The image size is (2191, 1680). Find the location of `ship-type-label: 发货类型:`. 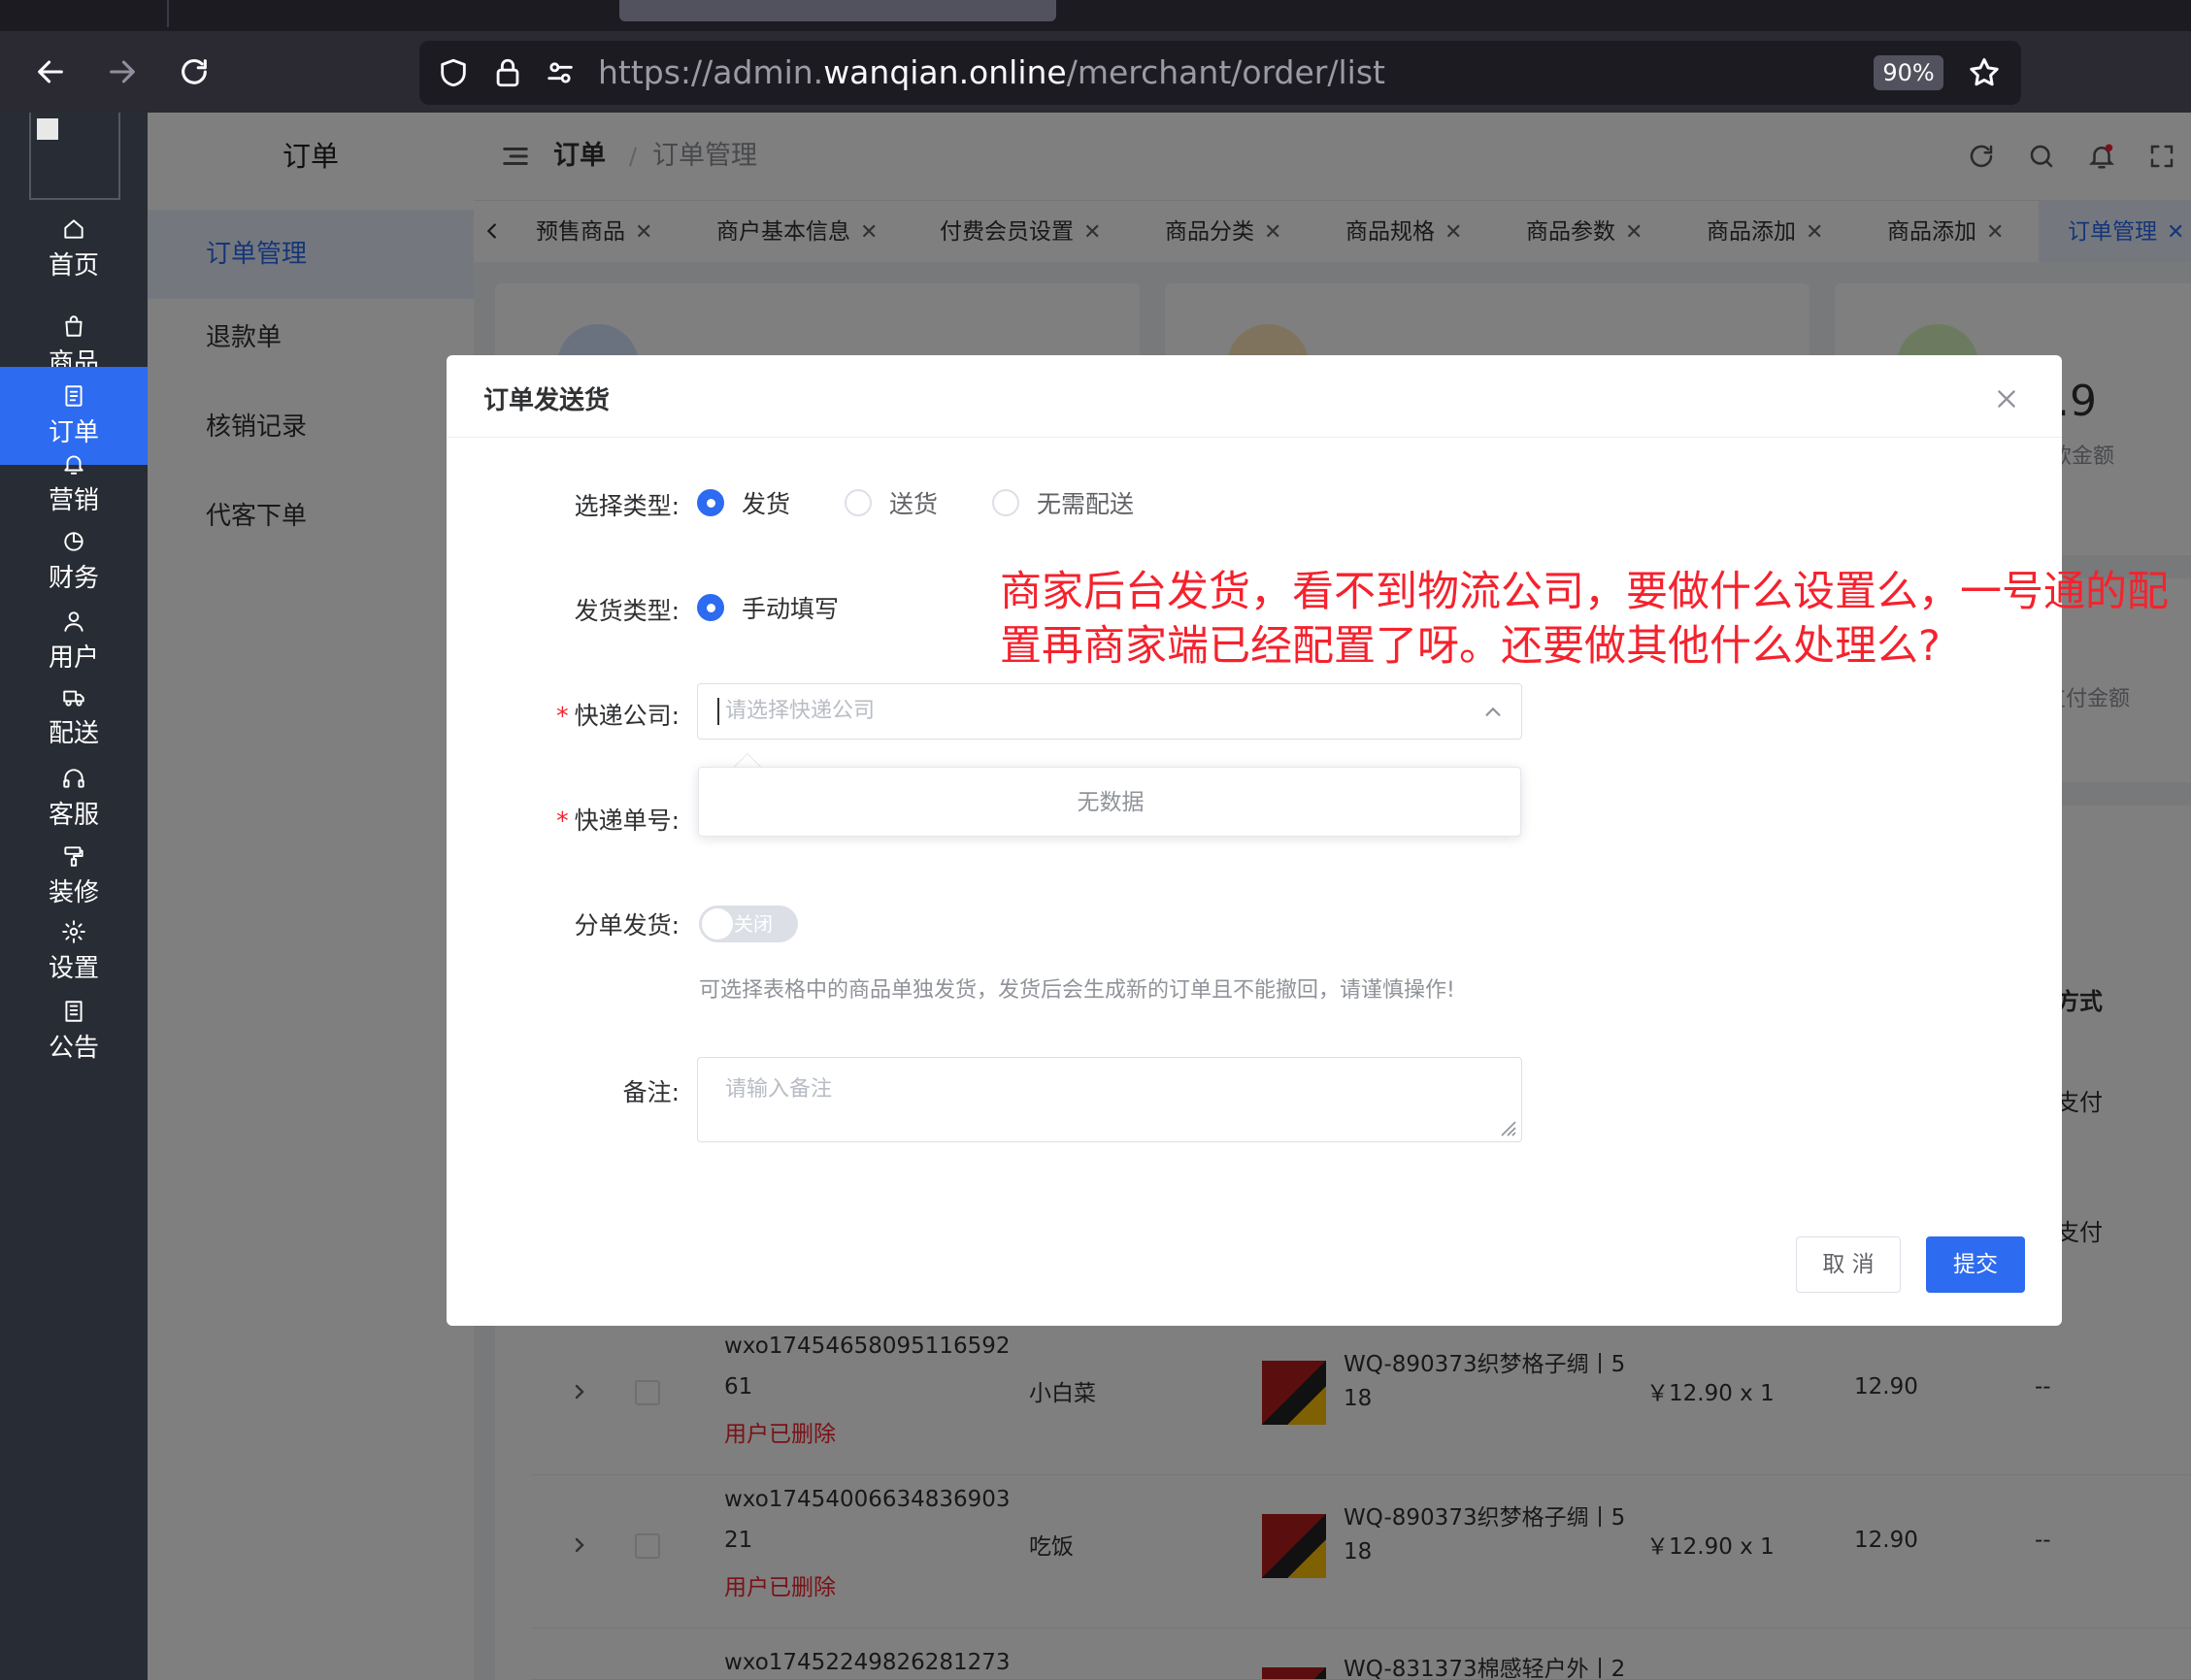

ship-type-label: 发货类型: is located at coordinates (627, 611).